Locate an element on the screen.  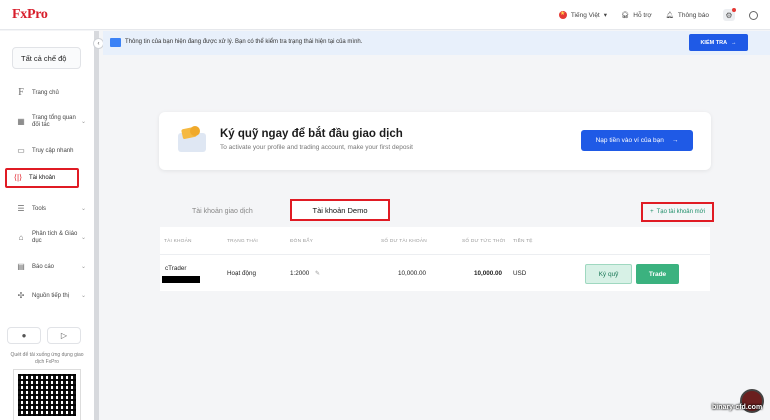
redacted-account-number is located at coordinates (181, 279).